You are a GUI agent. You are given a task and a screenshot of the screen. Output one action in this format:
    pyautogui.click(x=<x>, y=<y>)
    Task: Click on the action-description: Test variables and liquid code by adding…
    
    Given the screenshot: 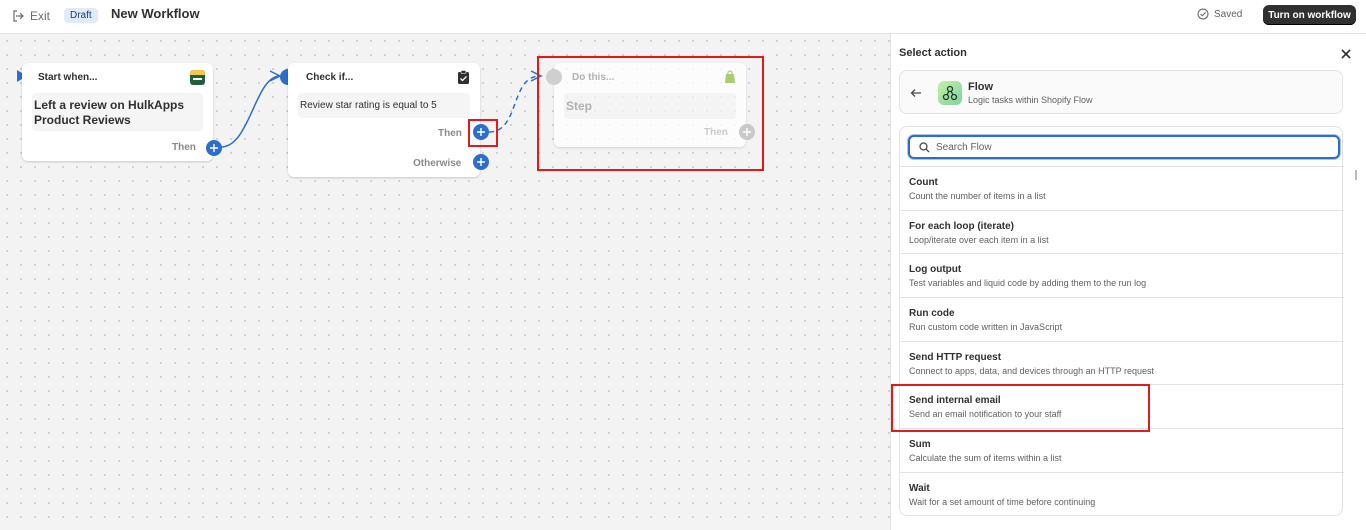 What is the action you would take?
    pyautogui.click(x=1028, y=283)
    